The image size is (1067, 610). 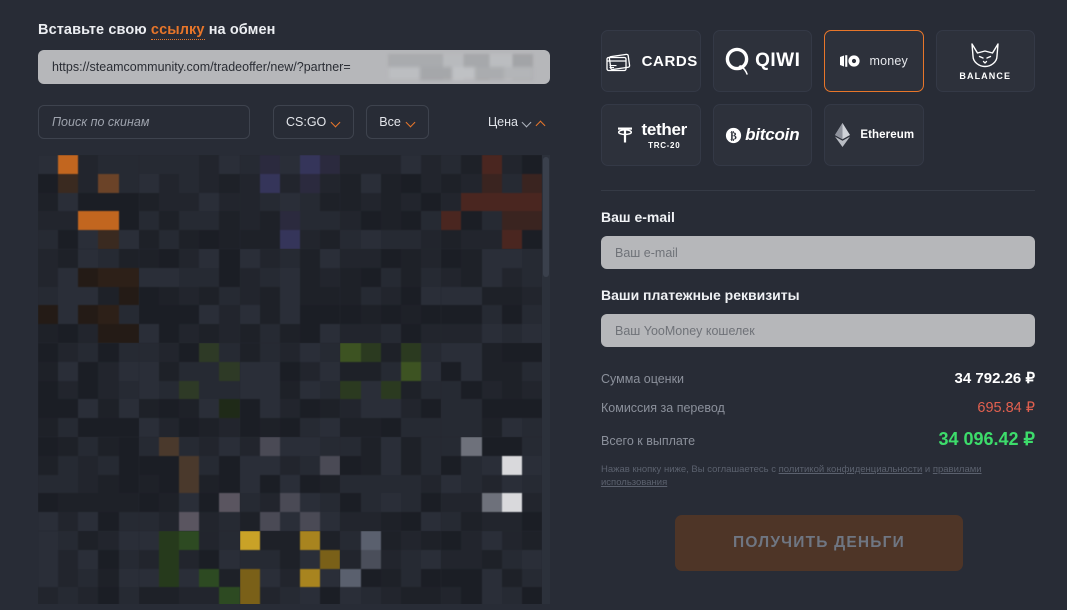 I want to click on trade-link-label: Вставьте свою ссылку на обмен, so click(x=294, y=31).